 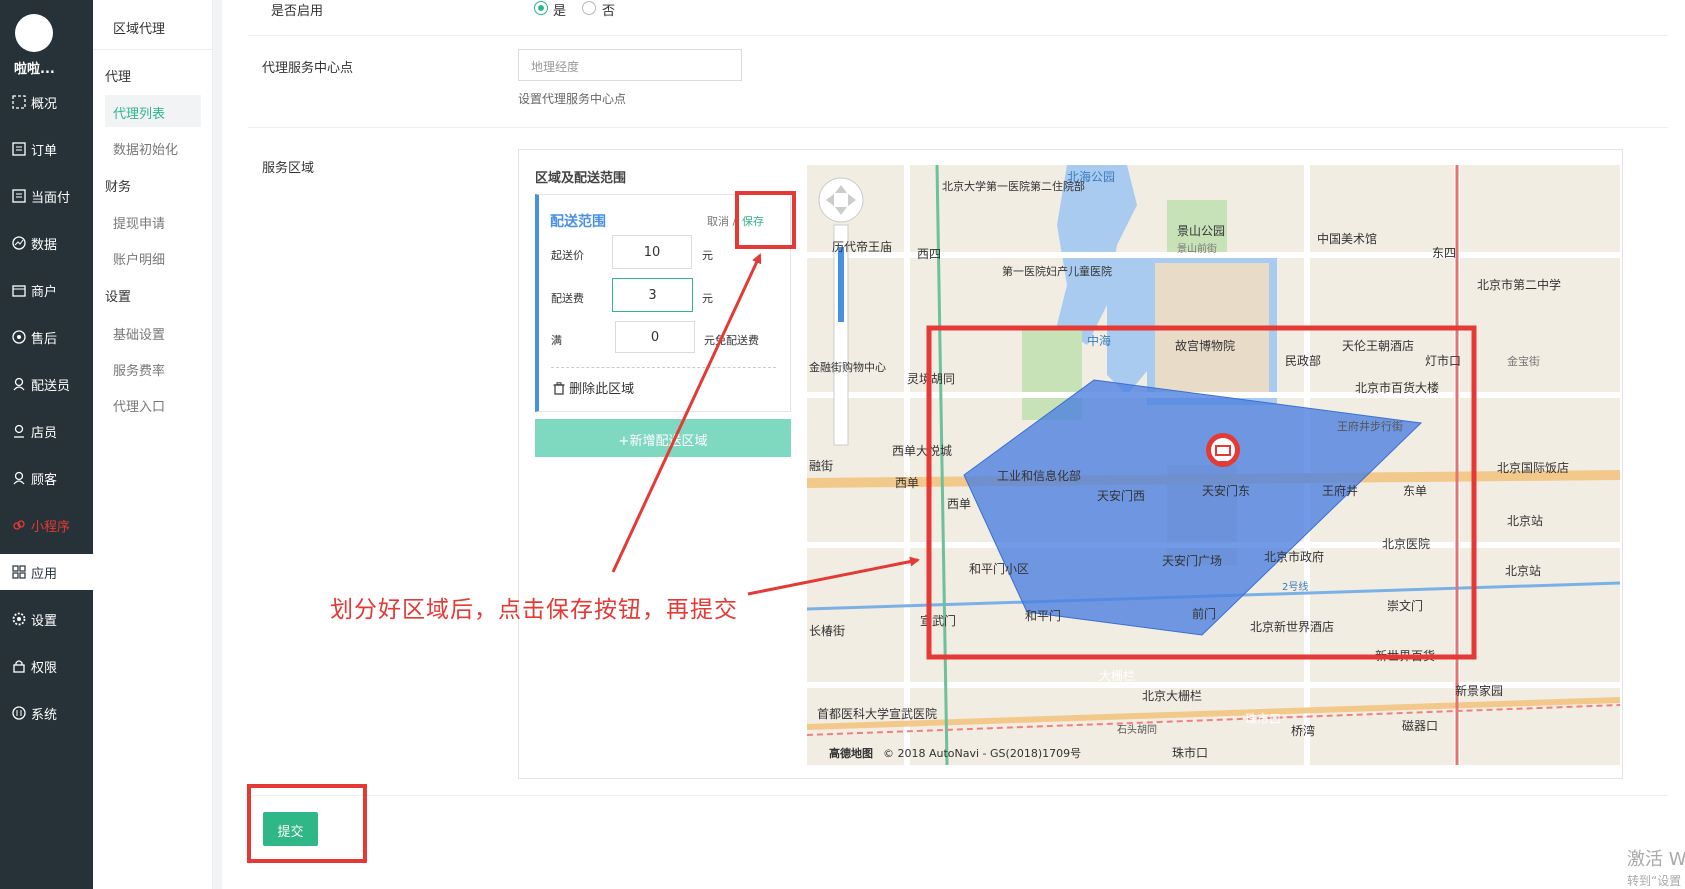 What do you see at coordinates (1654, 881) in the screenshot?
I see `activation-watermark-sub: 转到“设置` at bounding box center [1654, 881].